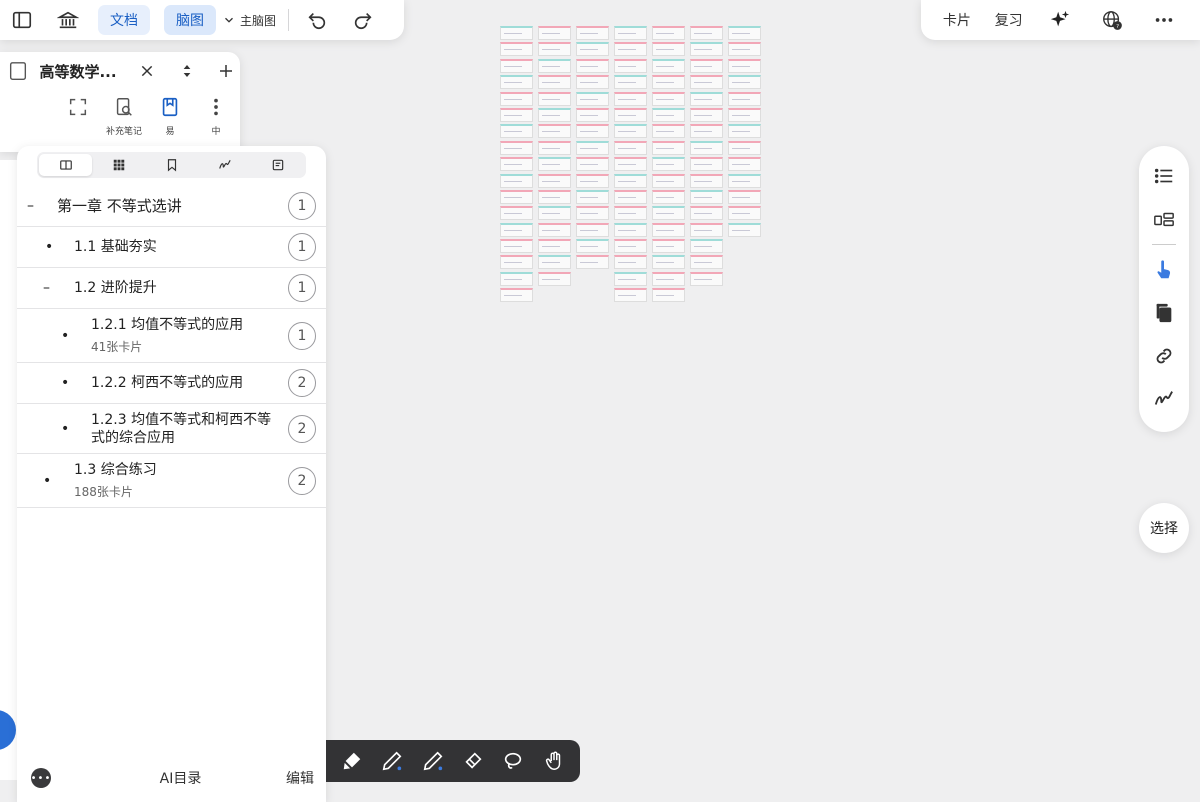 Image resolution: width=1200 pixels, height=802 pixels. I want to click on cards-button: 卡片, so click(957, 20).